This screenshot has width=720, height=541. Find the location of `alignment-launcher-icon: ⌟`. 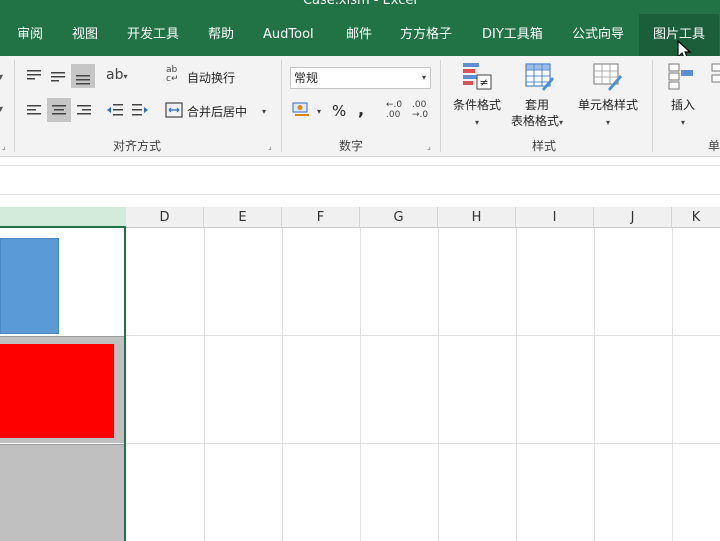

alignment-launcher-icon: ⌟ is located at coordinates (270, 146).